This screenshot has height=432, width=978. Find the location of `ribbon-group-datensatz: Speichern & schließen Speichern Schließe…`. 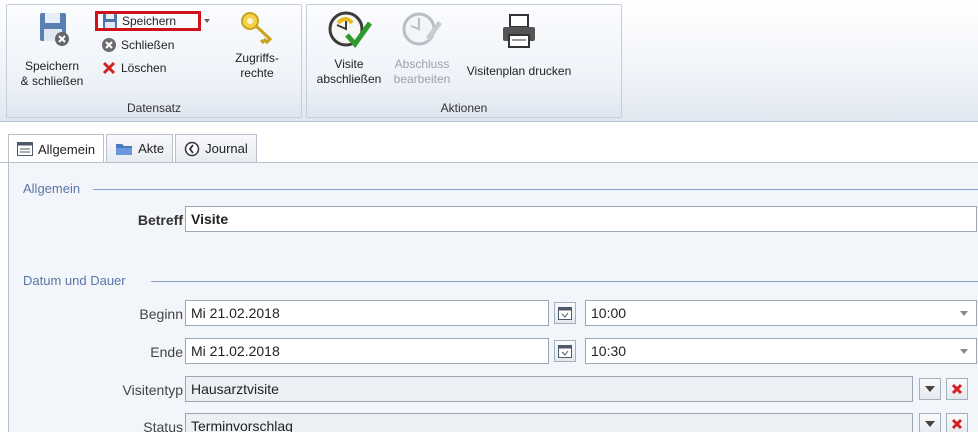

ribbon-group-datensatz: Speichern & schließen Speichern Schließe… is located at coordinates (154, 61).